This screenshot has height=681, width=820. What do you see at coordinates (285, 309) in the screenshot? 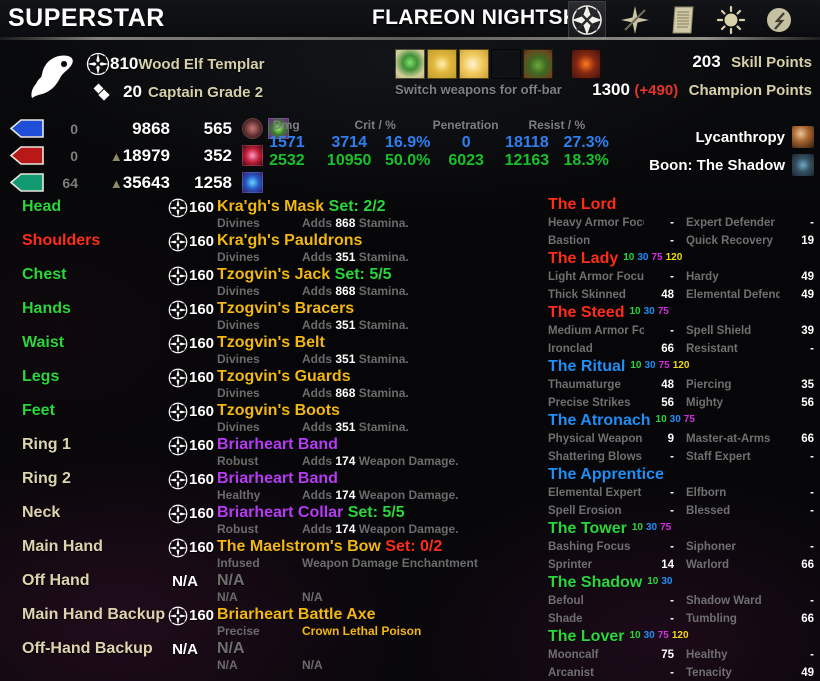
I see `item-name: Tzogvin's Bracers` at bounding box center [285, 309].